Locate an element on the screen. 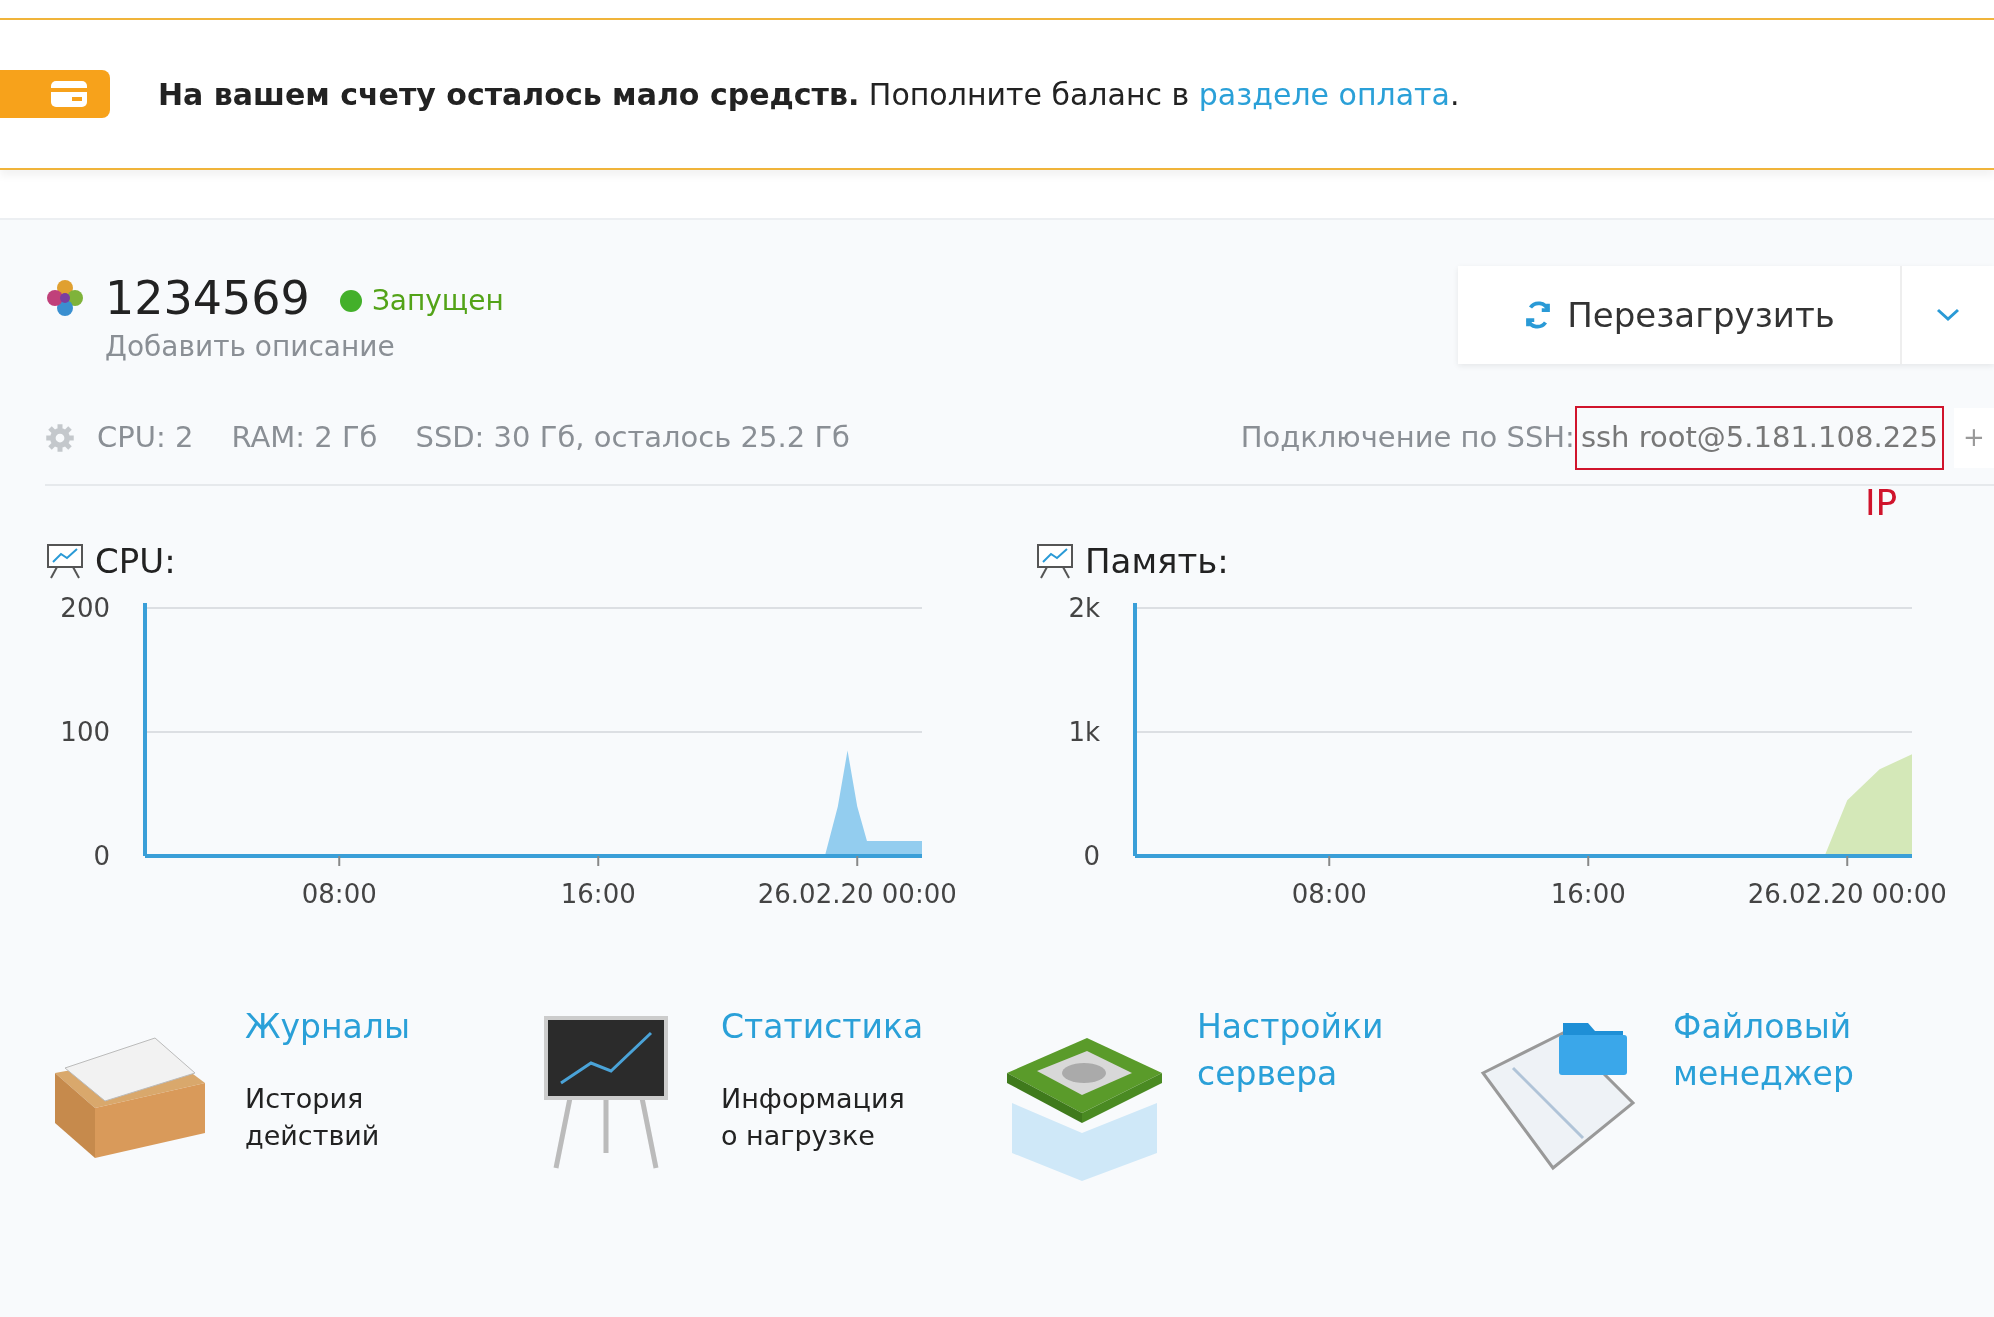 The width and height of the screenshot is (1994, 1317). ssh-command: ssh root@5.181.108.225 is located at coordinates (1759, 438).